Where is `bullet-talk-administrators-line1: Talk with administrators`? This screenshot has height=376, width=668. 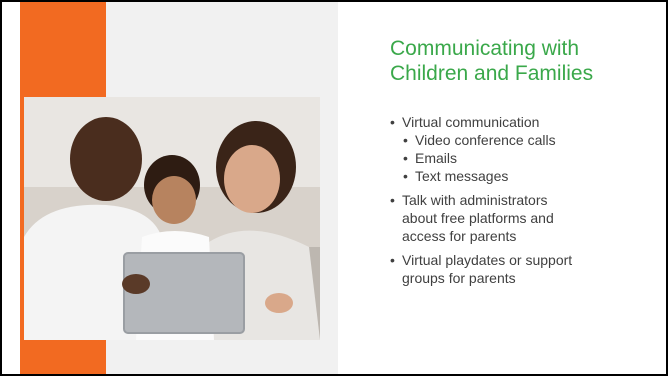
bullet-talk-administrators-line1: Talk with administrators is located at coordinates (525, 200).